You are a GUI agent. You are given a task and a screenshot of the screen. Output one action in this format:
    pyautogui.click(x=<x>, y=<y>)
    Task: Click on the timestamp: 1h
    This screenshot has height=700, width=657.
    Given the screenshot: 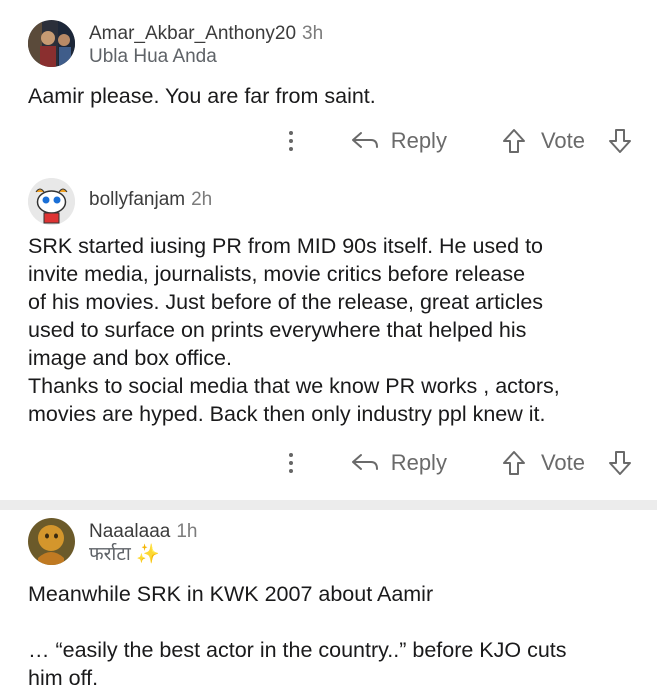 What is the action you would take?
    pyautogui.click(x=187, y=531)
    